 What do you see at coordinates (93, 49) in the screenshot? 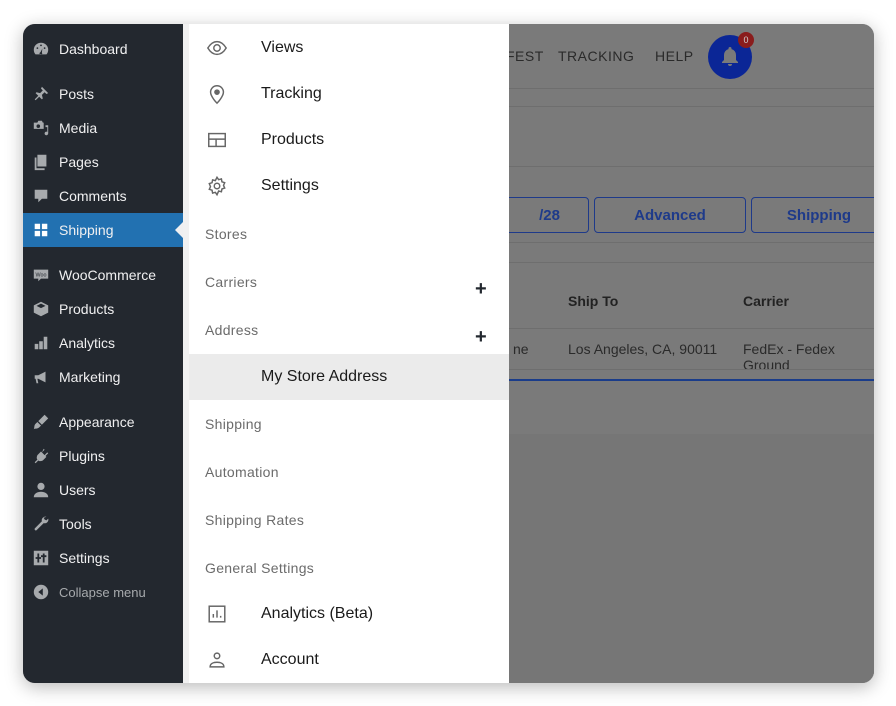
I see `sidebar-item-label: Dashboard` at bounding box center [93, 49].